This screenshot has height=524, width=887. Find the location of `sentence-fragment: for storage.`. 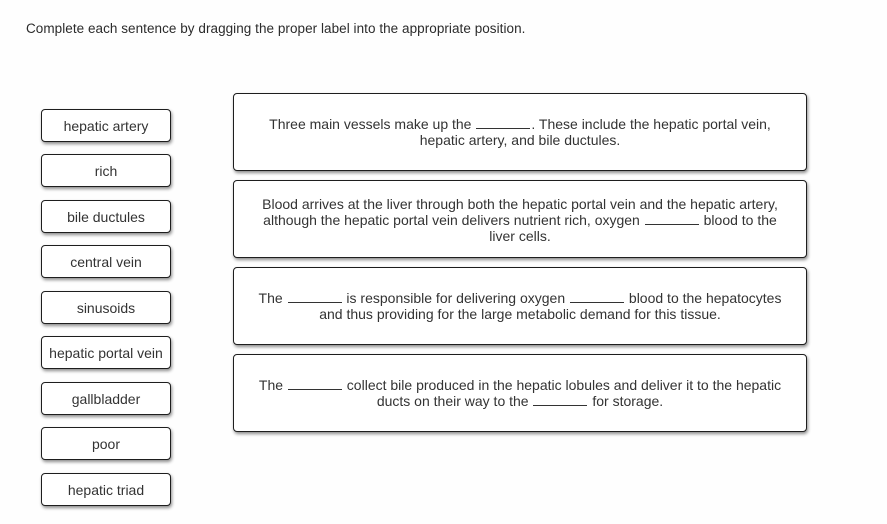

sentence-fragment: for storage. is located at coordinates (626, 401).